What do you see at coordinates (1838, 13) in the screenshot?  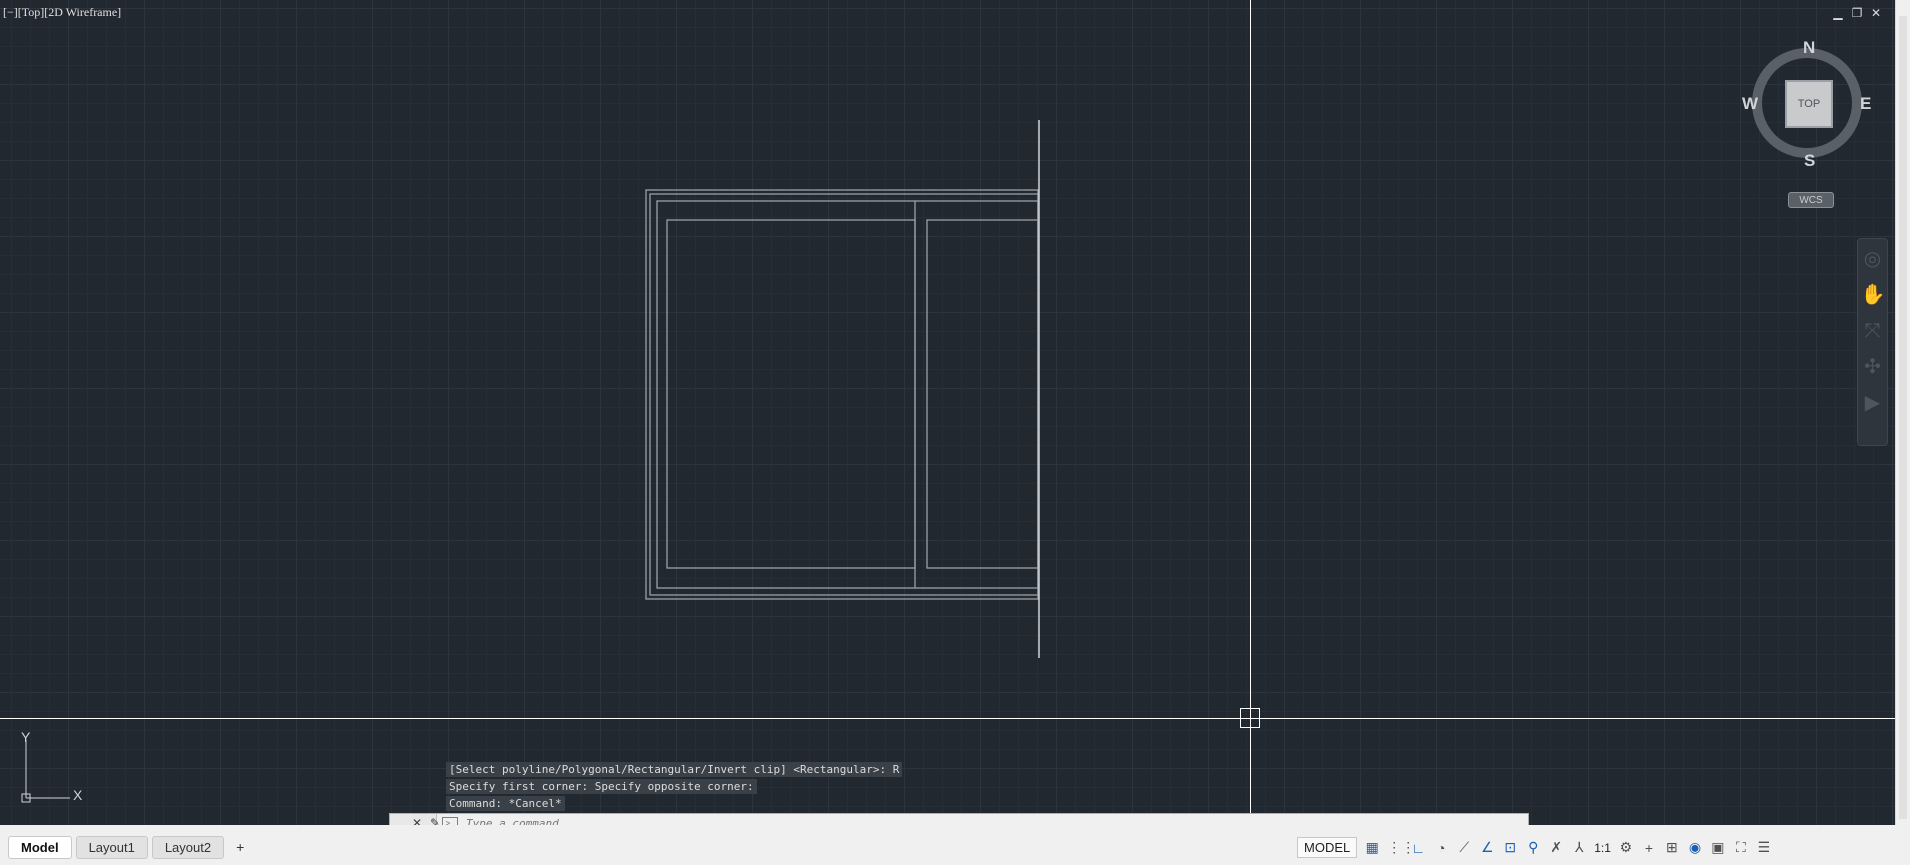 I see `minimize-icon: ▁` at bounding box center [1838, 13].